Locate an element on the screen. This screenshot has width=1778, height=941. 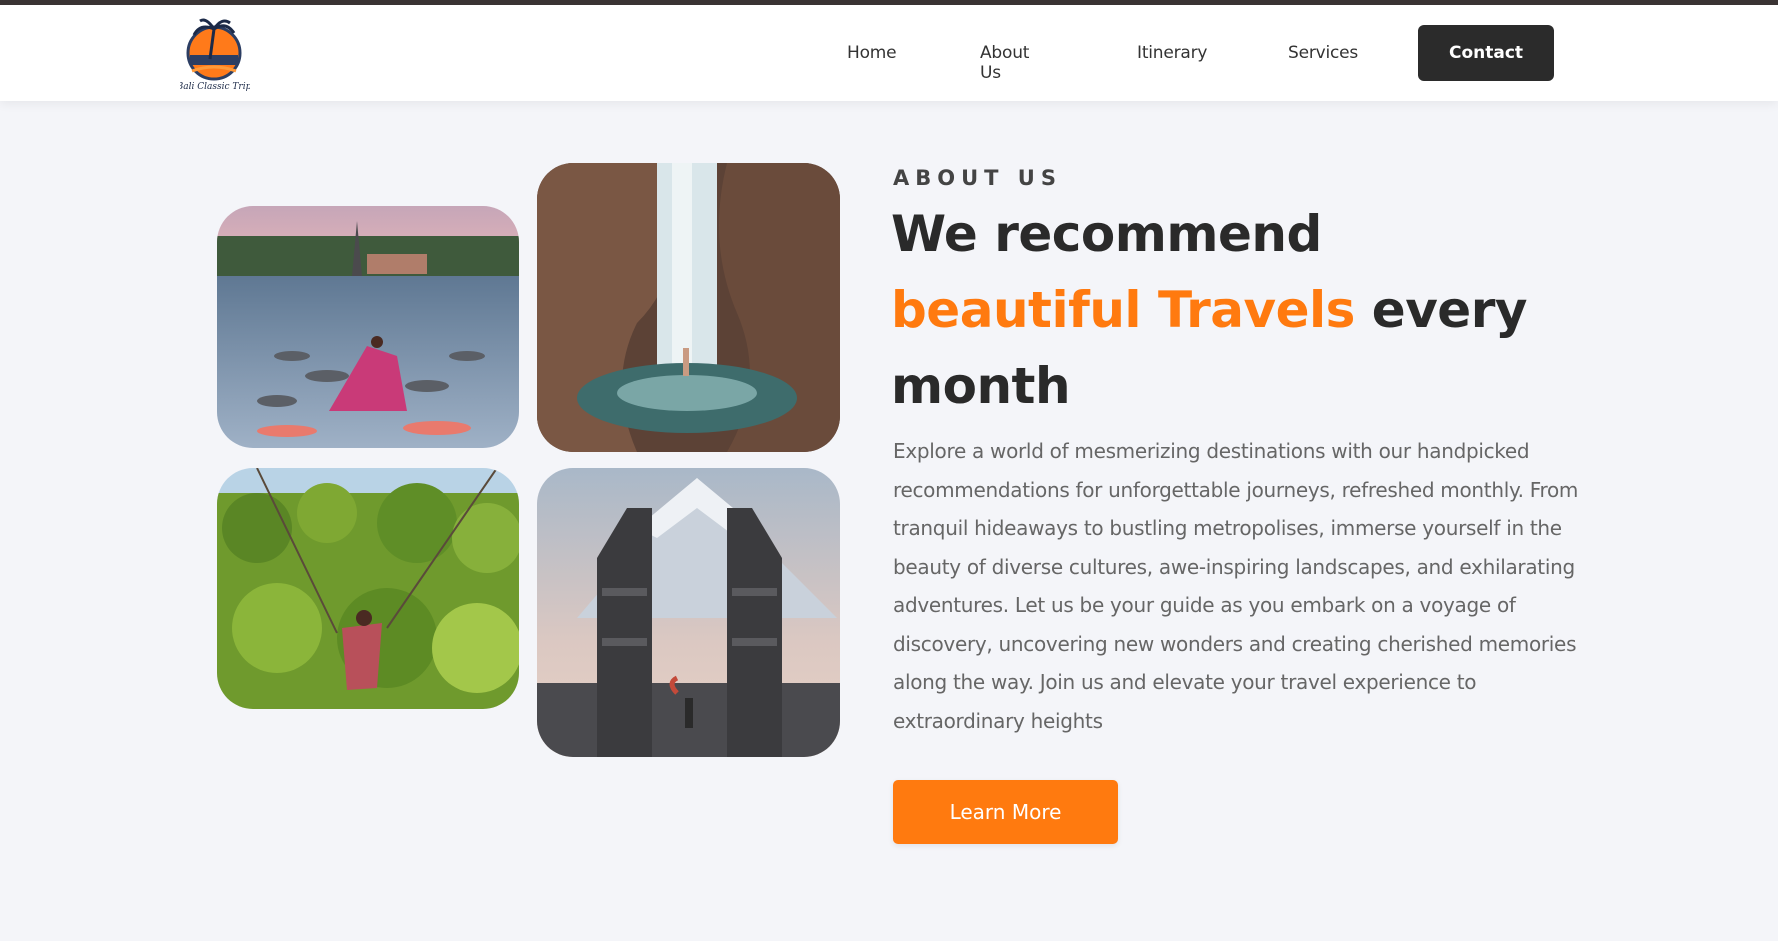
headline-line1: We recommend is located at coordinates (1106, 234).